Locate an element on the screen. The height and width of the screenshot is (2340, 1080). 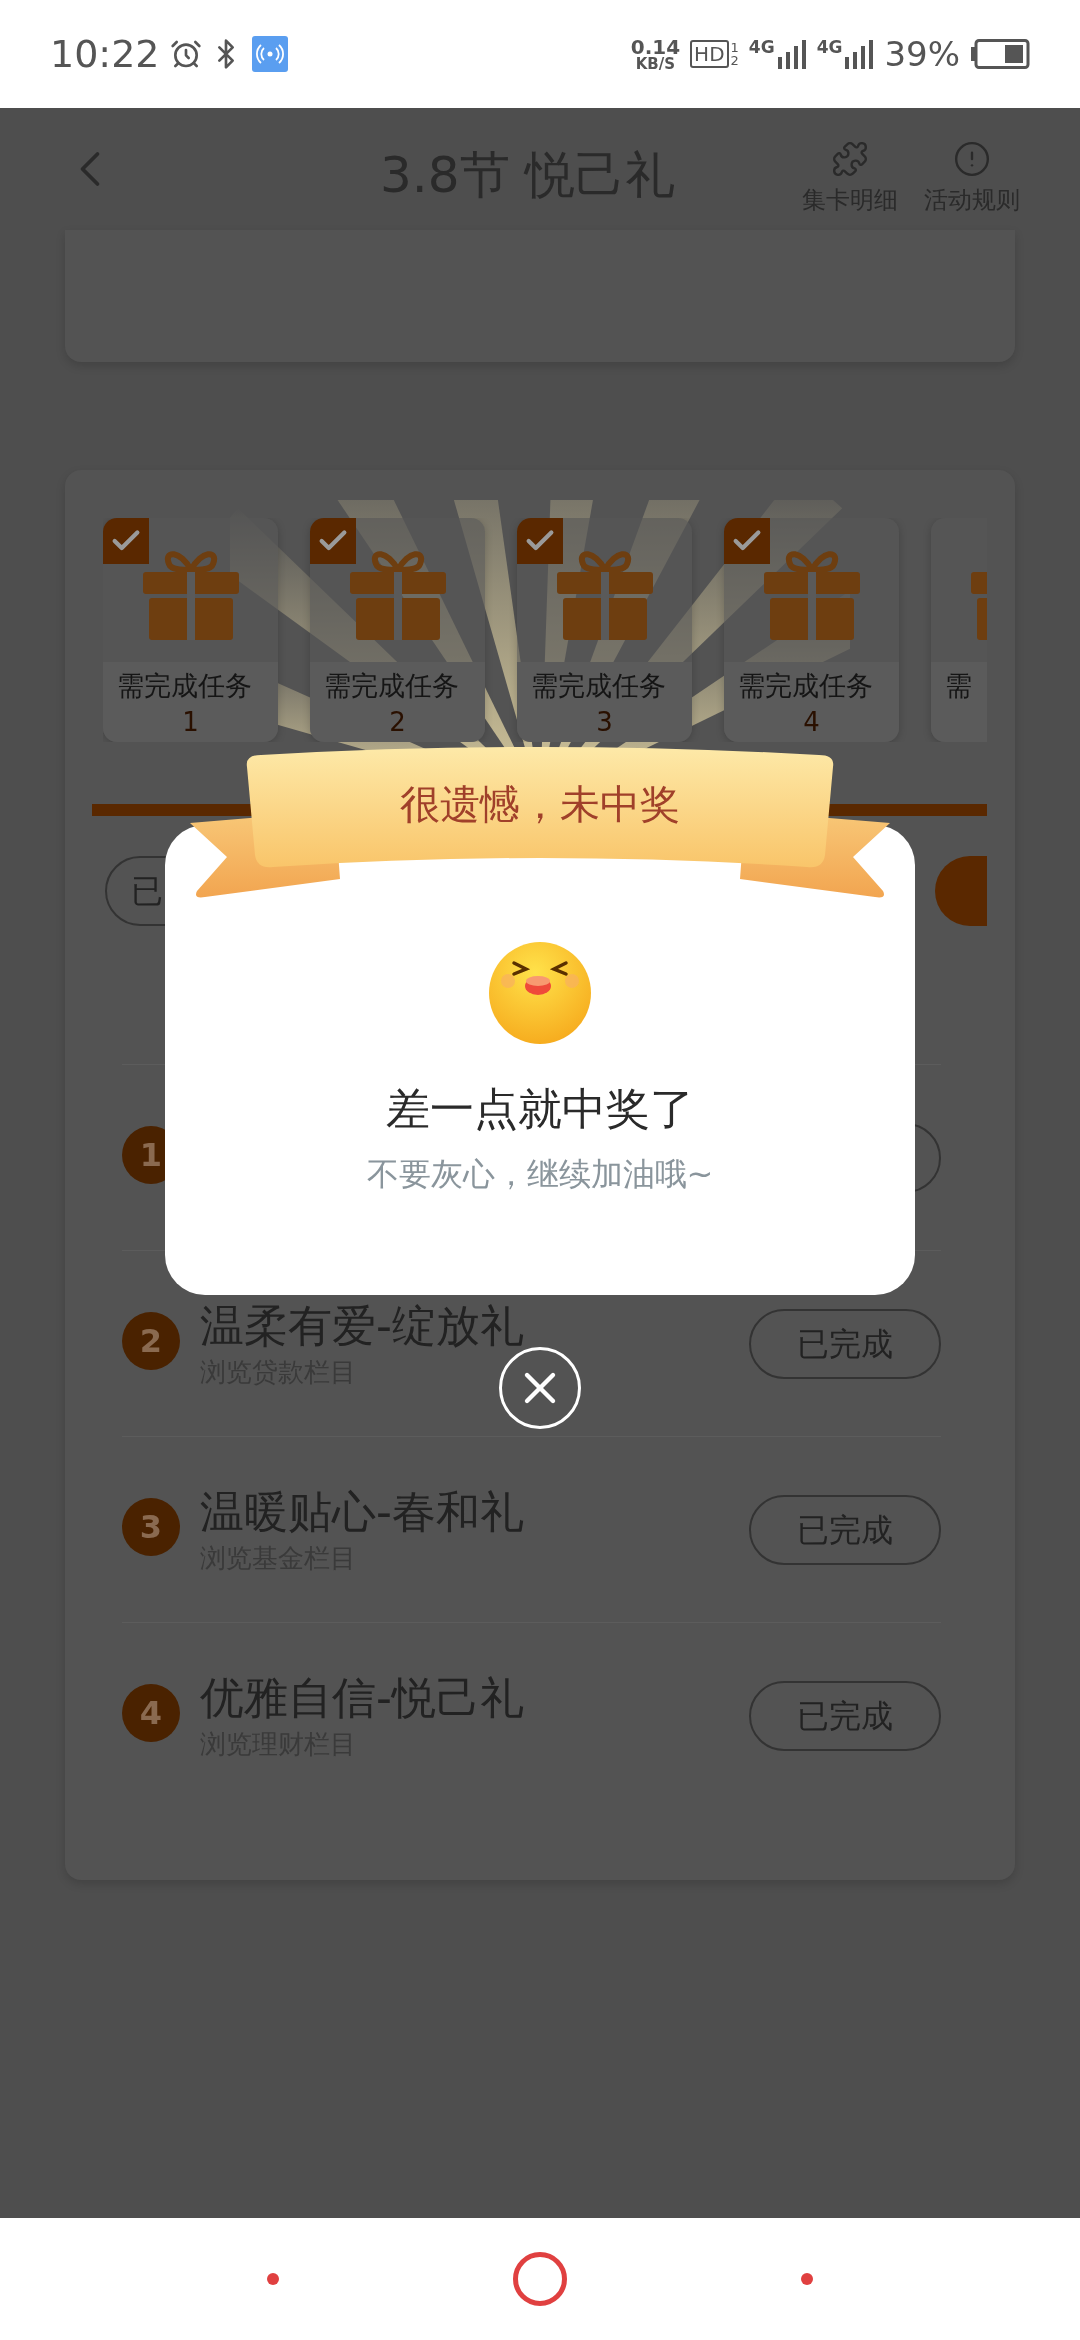
gift-label: 需 is located at coordinates (958, 686).